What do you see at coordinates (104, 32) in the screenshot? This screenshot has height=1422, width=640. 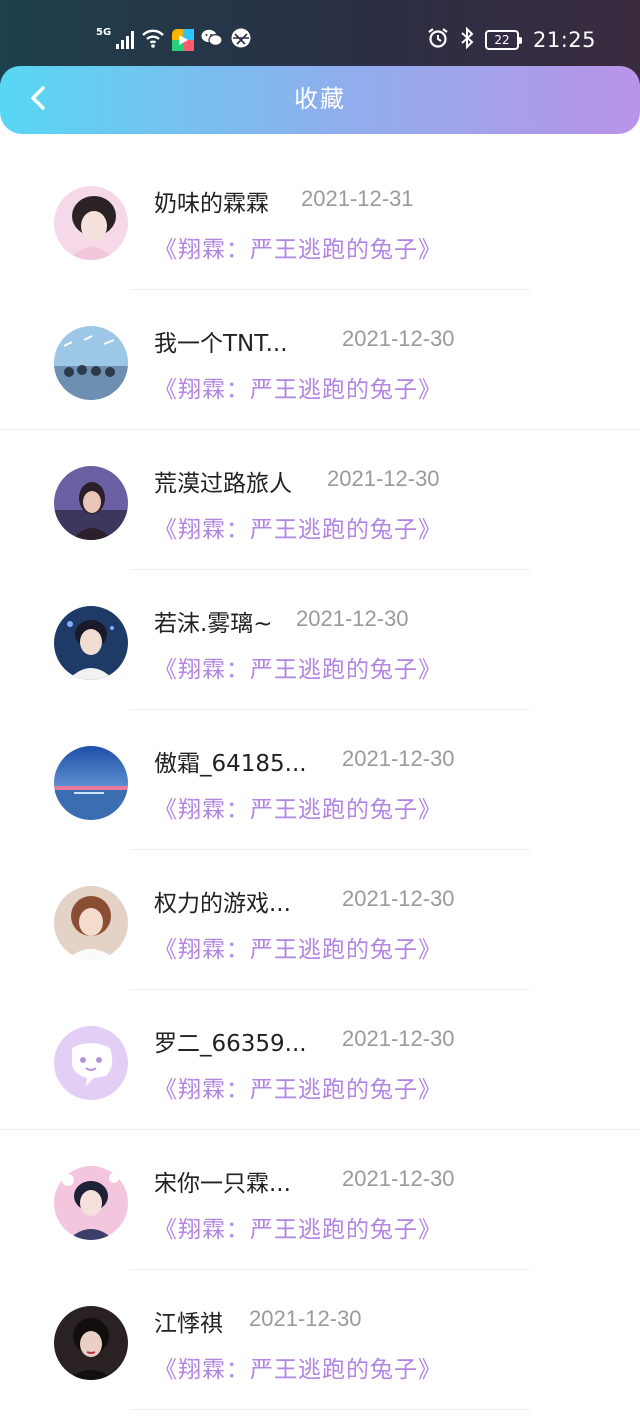 I see `network-type: 5G` at bounding box center [104, 32].